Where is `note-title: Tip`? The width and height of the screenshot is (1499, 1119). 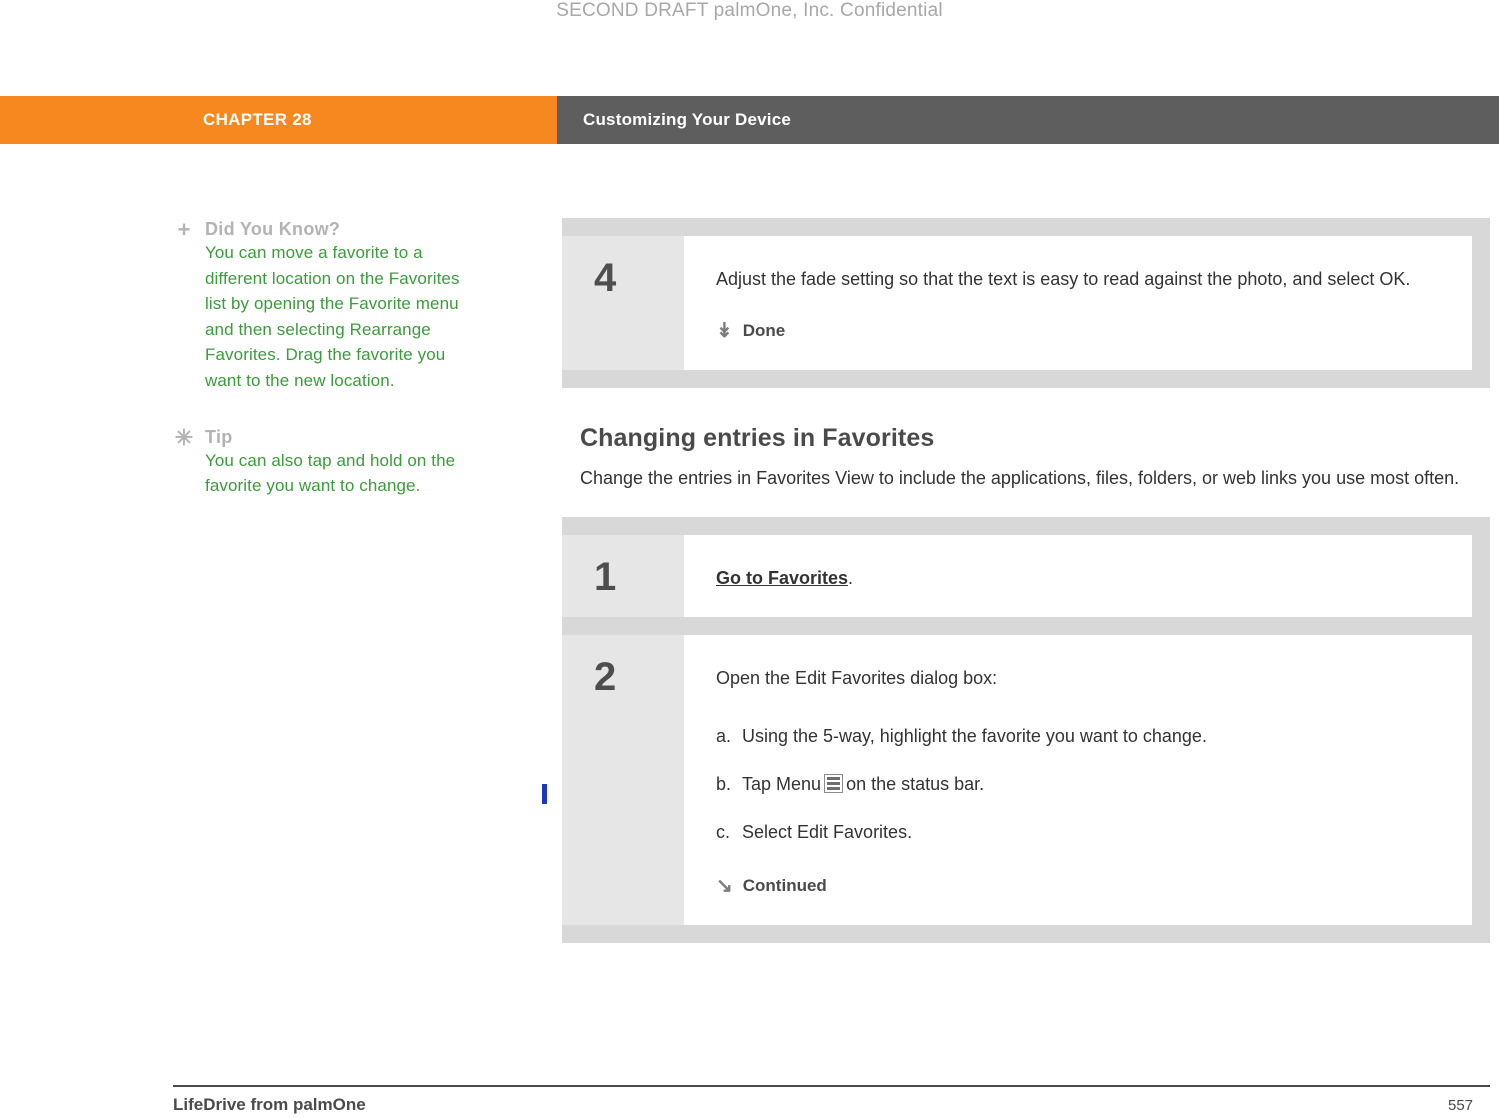
note-title: Tip is located at coordinates (219, 436).